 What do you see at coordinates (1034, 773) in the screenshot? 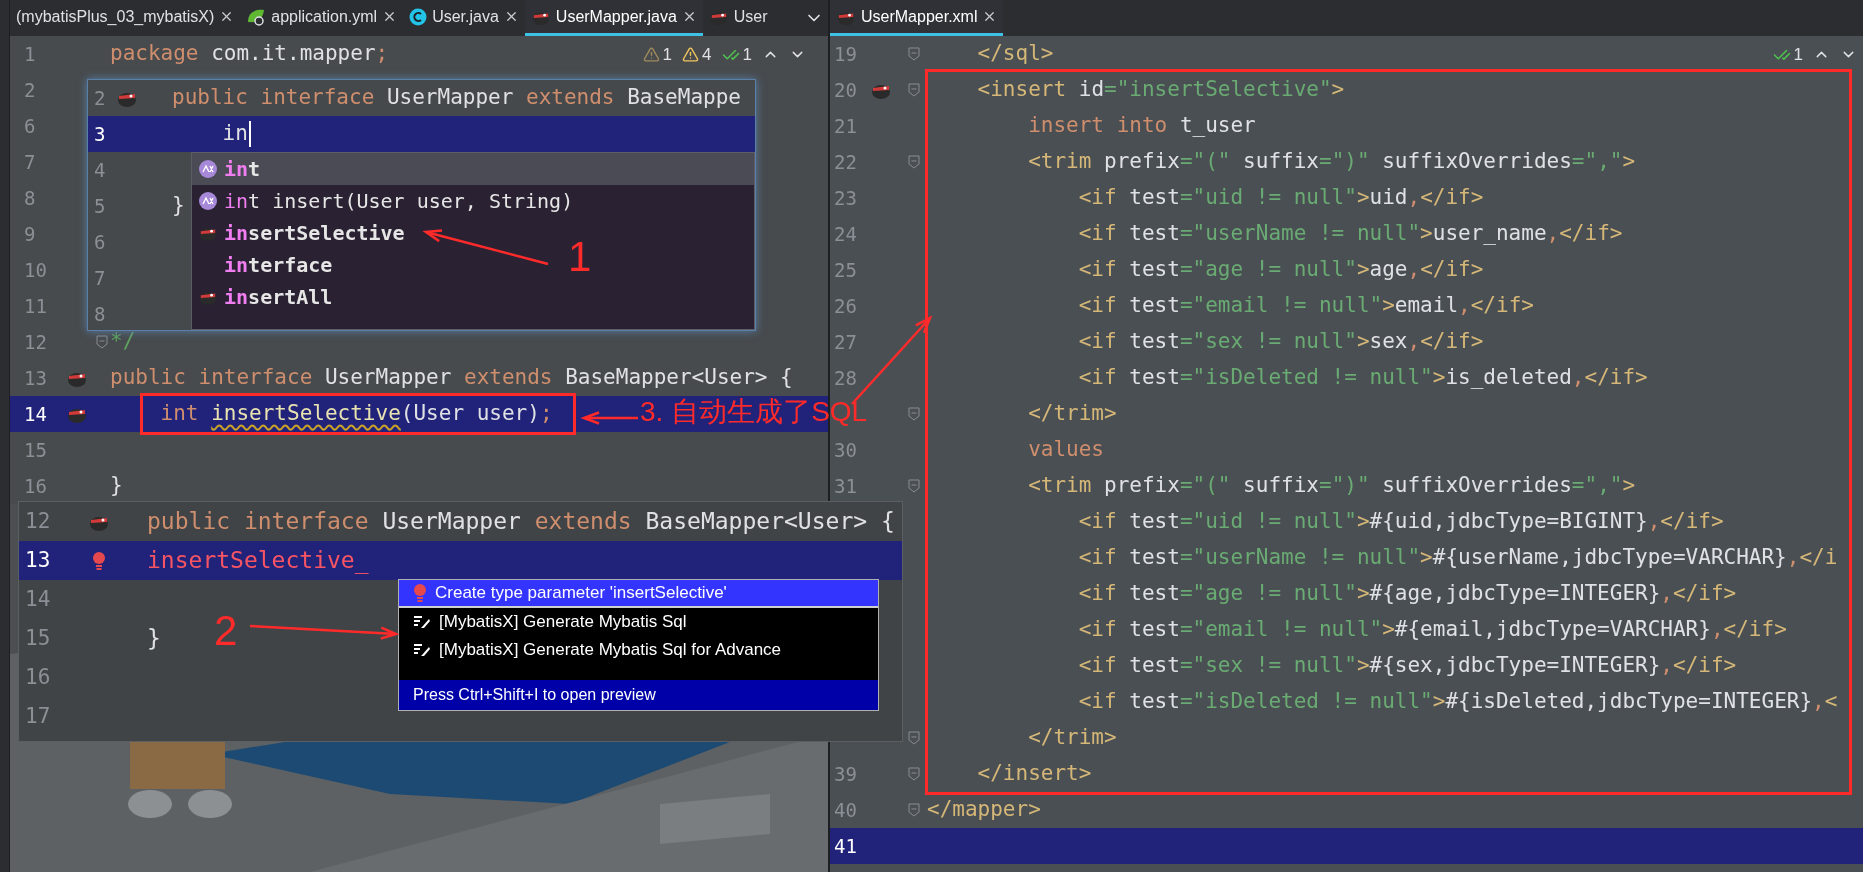
I see `code-line: </insert>` at bounding box center [1034, 773].